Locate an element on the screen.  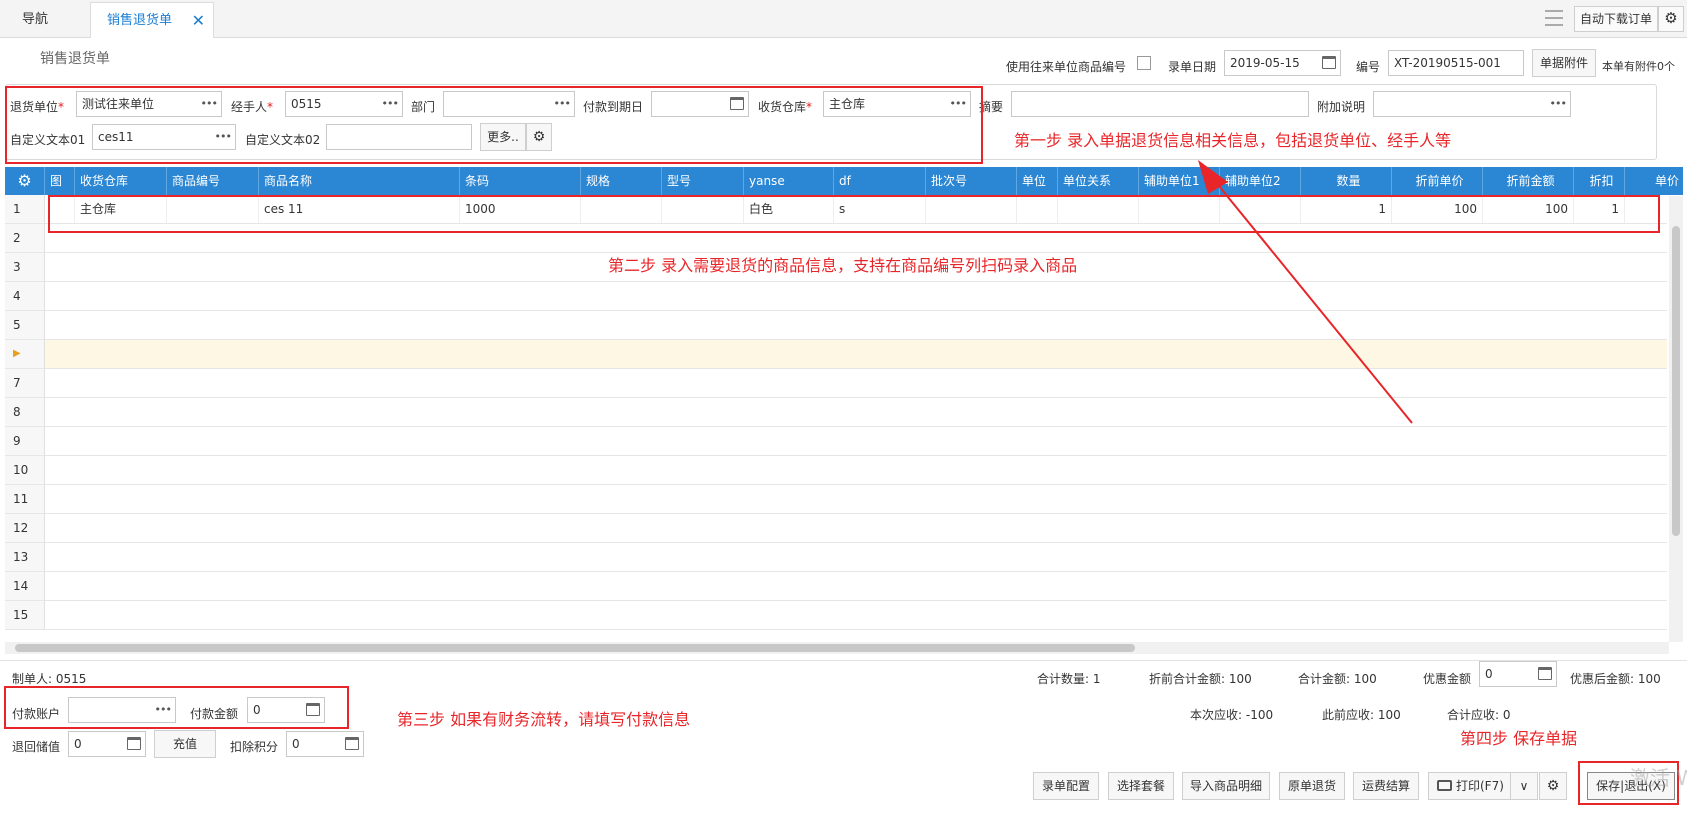
discount-amount-input: 0 is located at coordinates (1518, 674).